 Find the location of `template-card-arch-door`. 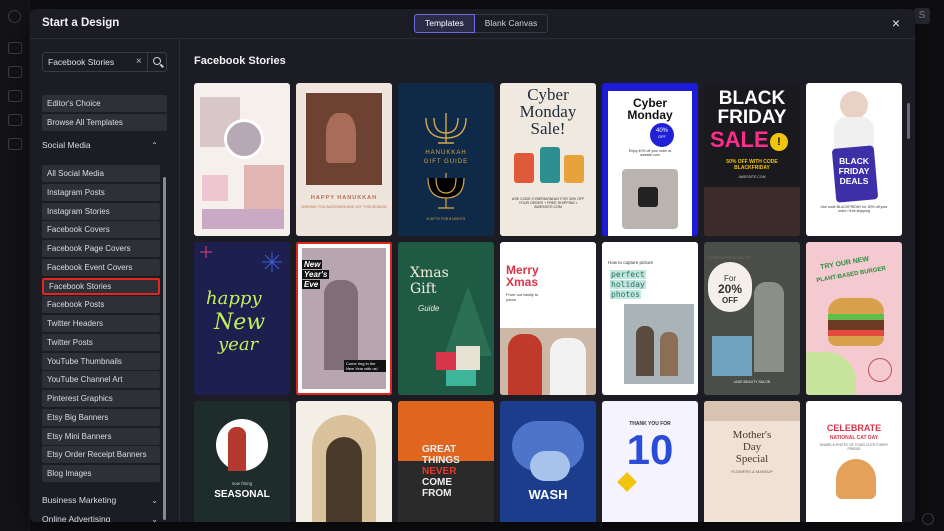

template-card-arch-door is located at coordinates (344, 461).